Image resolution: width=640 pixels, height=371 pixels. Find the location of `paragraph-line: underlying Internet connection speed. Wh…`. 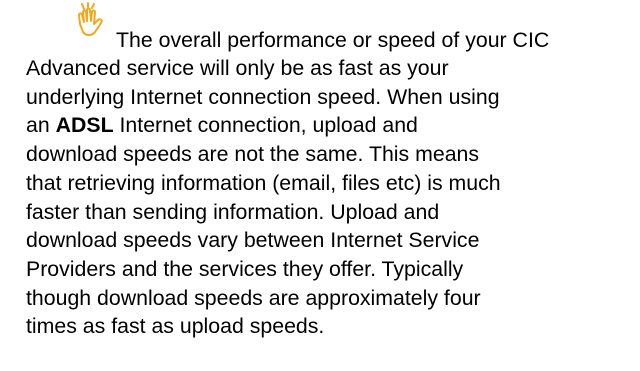

paragraph-line: underlying Internet connection speed. Wh… is located at coordinates (263, 96).